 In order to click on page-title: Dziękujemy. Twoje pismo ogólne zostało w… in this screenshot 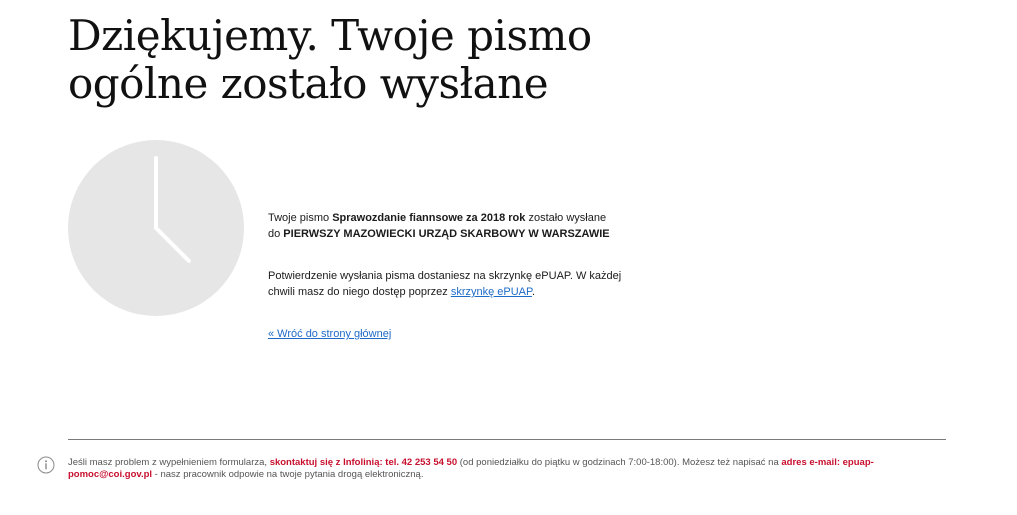, I will do `click(330, 59)`.